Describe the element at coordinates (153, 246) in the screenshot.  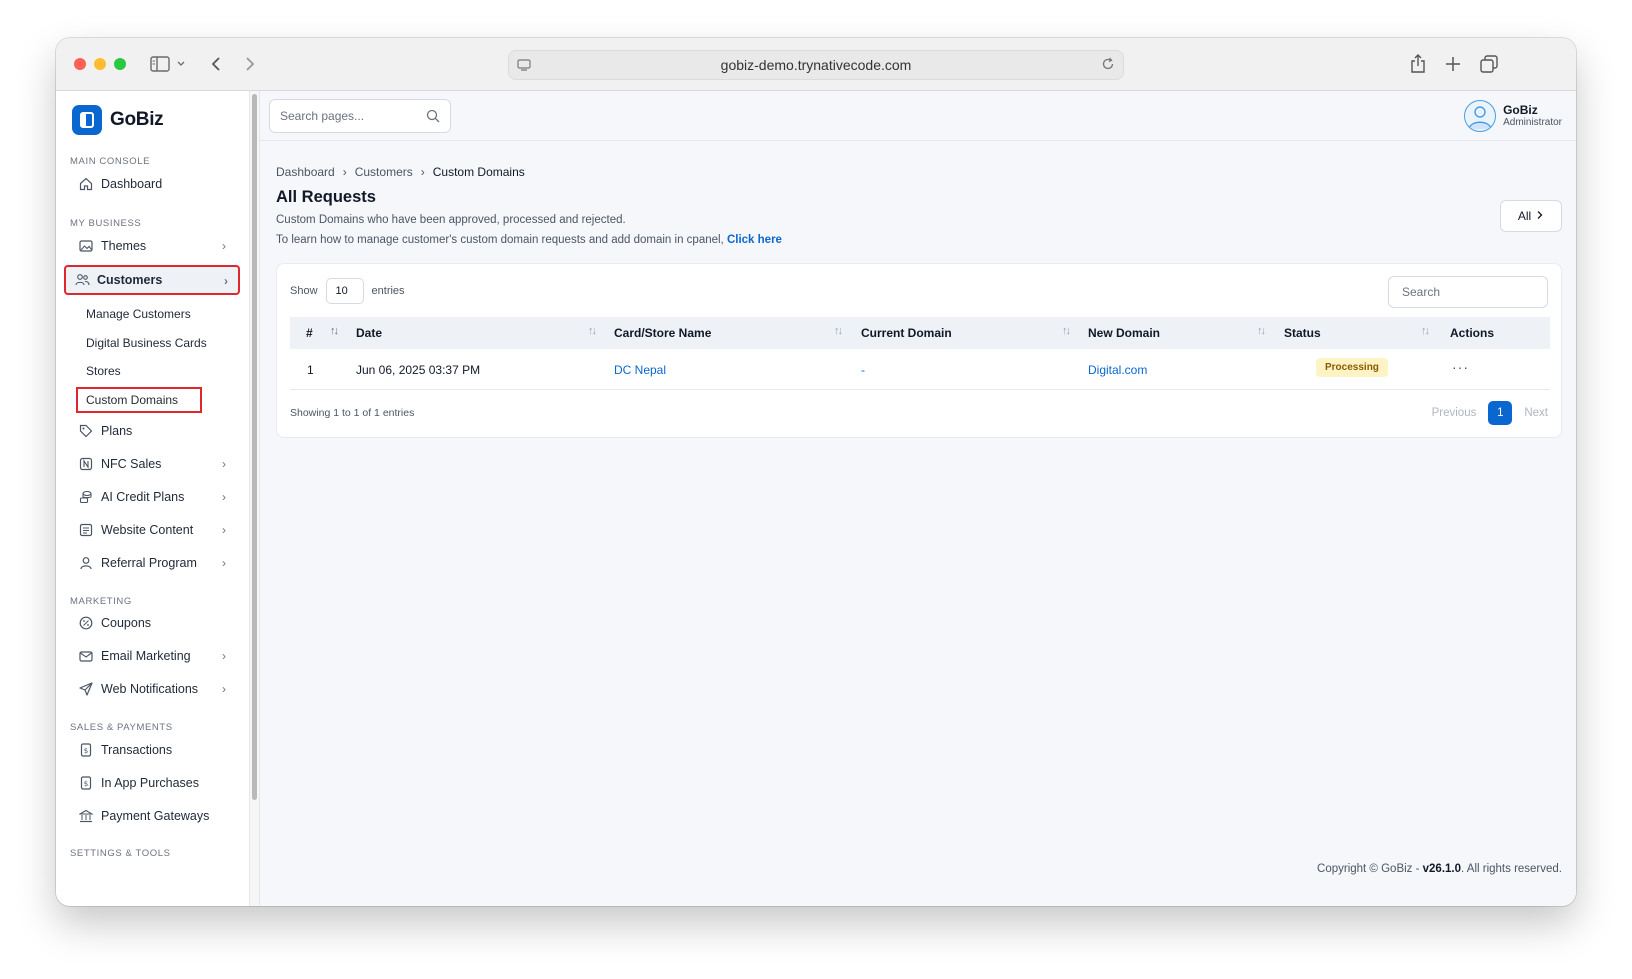
I see `sidebar-item-themes: Themes ›` at that location.